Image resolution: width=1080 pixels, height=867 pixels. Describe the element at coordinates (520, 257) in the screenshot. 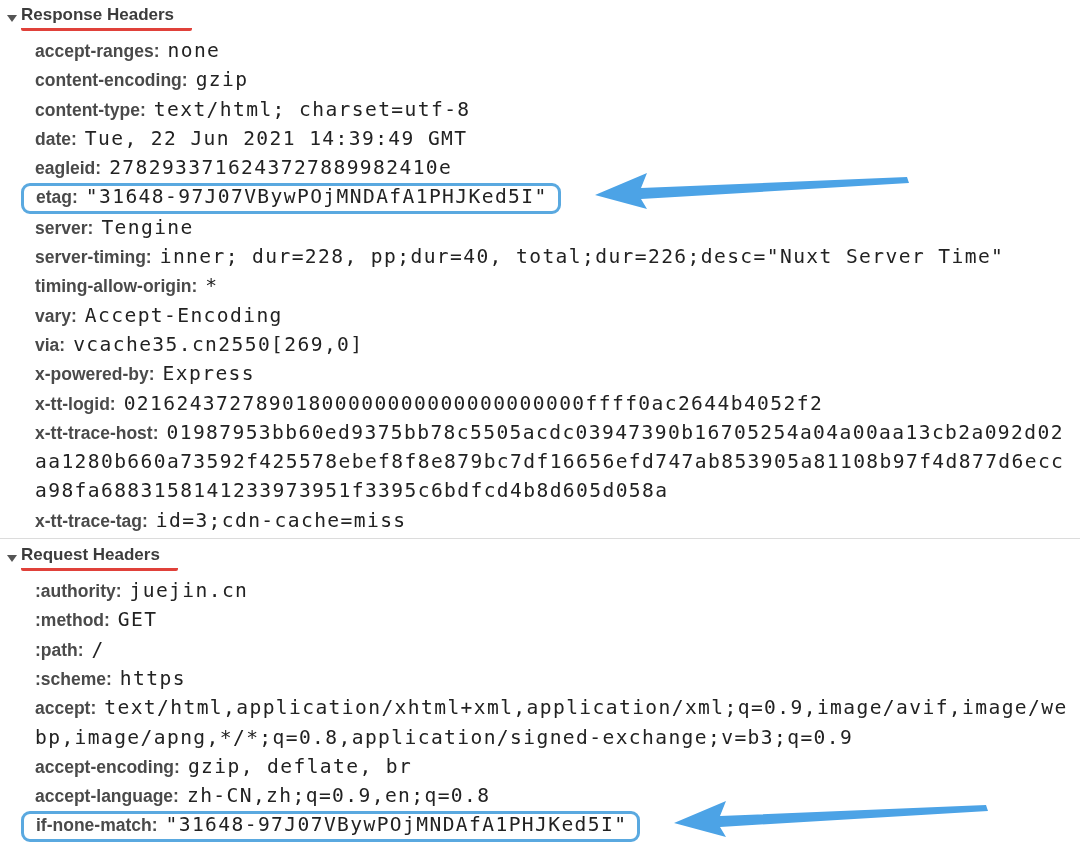

I see `header-line: server-timing: inner; dur=228, pp;dur=40, total;dur=226;desc="Nuxt Server Time"` at that location.